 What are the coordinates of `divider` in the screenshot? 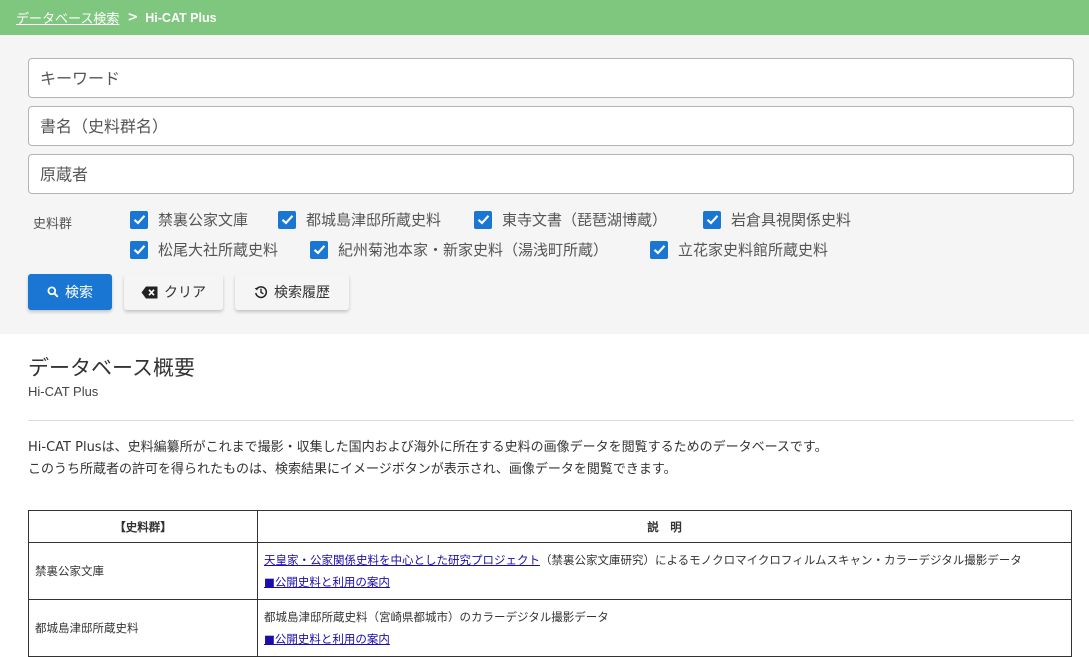 It's located at (551, 420).